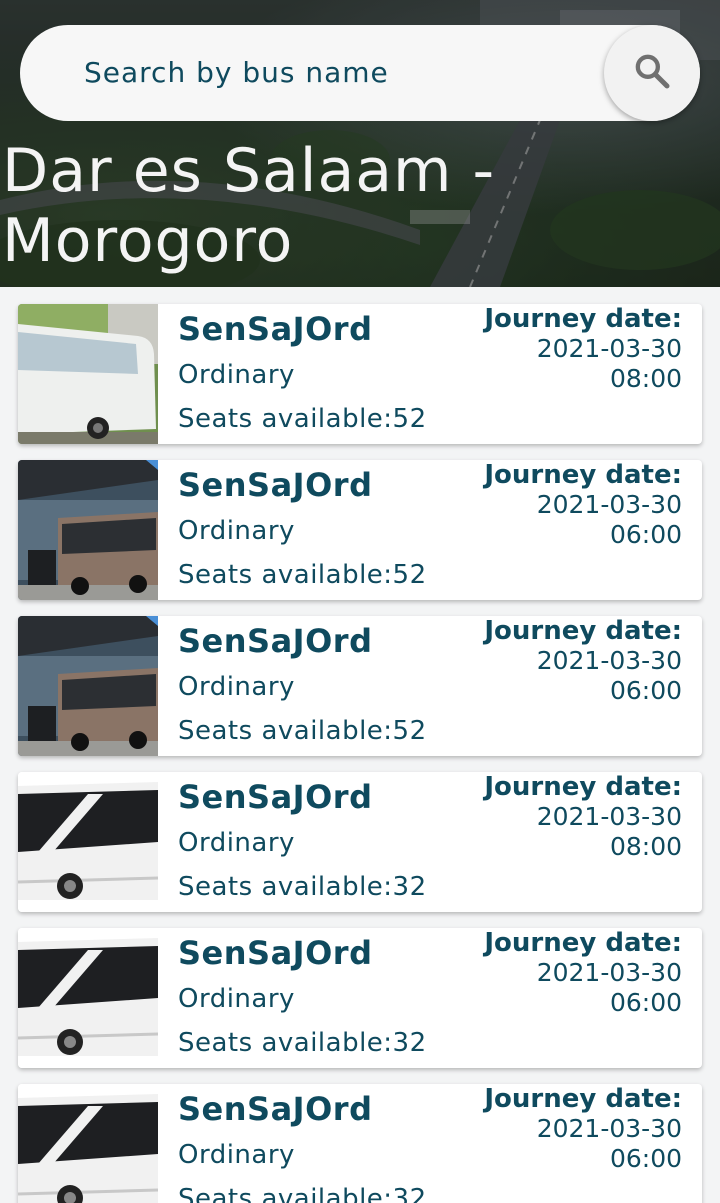 Image resolution: width=720 pixels, height=1203 pixels. I want to click on search-icon, so click(652, 73).